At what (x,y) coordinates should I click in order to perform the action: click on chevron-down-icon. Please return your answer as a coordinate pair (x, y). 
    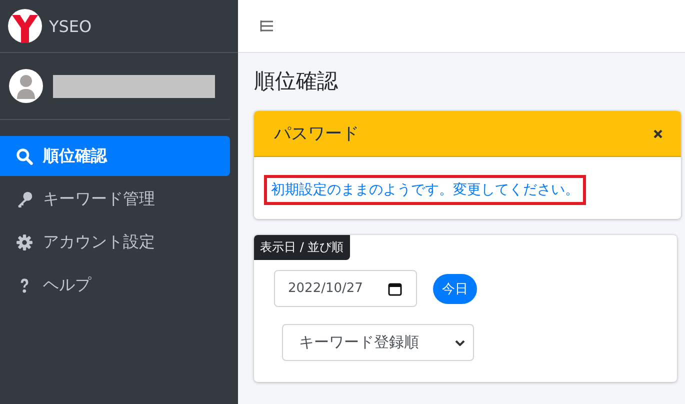
    Looking at the image, I should click on (460, 343).